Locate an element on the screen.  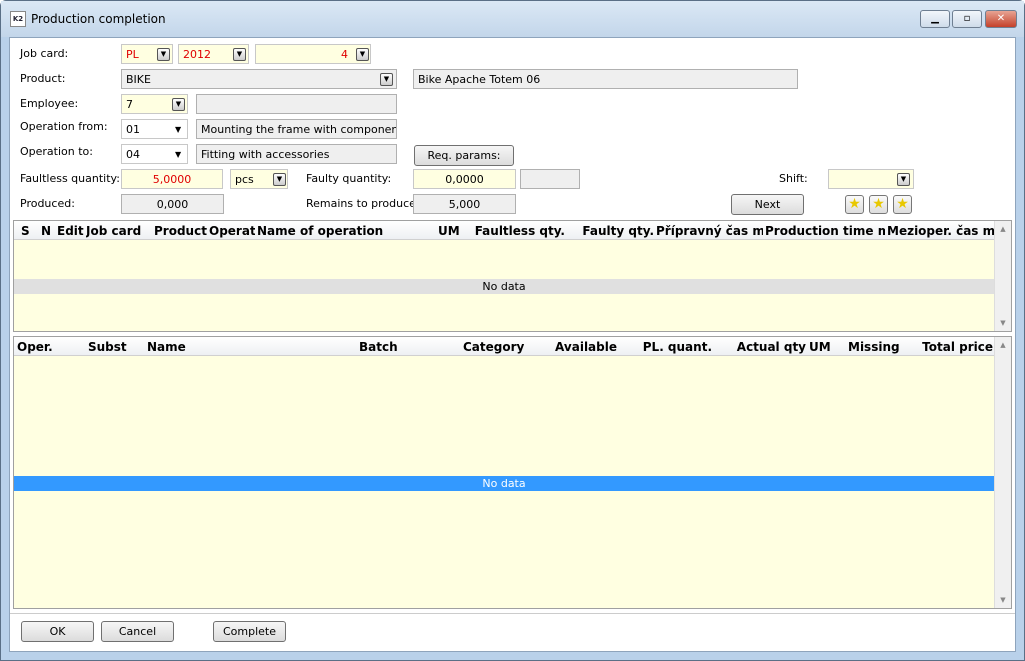
minimize-button: ▁ is located at coordinates (935, 19).